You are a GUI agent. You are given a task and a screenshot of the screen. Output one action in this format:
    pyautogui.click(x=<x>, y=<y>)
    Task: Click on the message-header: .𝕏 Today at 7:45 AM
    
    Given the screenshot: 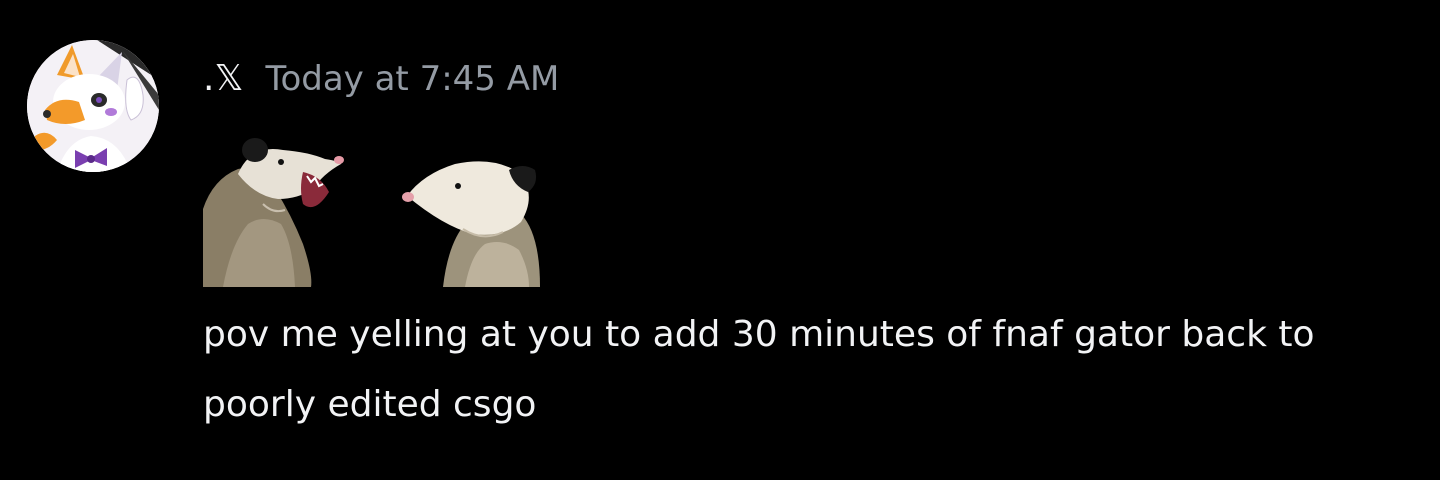 What is the action you would take?
    pyautogui.click(x=381, y=83)
    